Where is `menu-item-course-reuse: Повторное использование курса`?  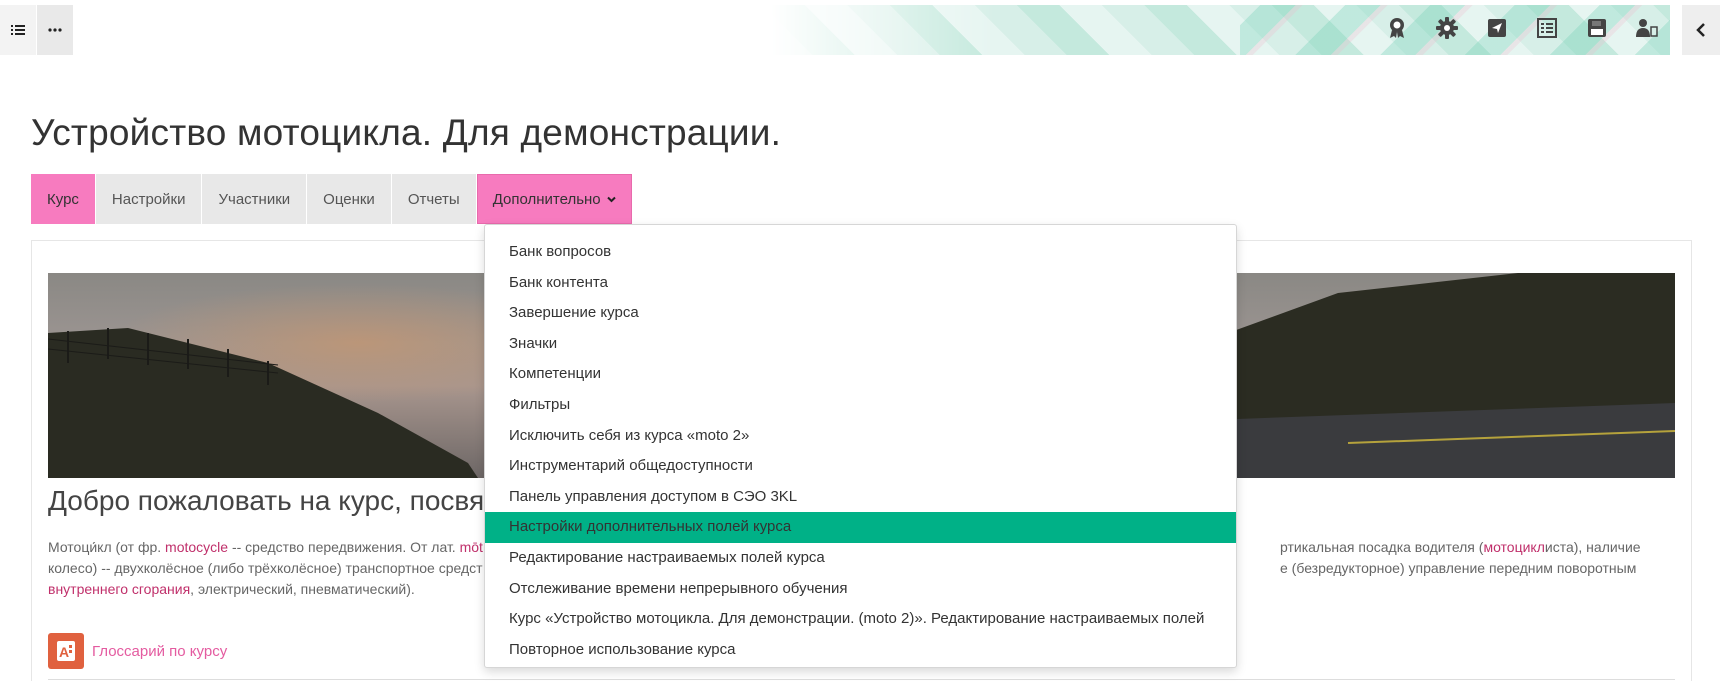
menu-item-course-reuse: Повторное использование курса is located at coordinates (860, 650).